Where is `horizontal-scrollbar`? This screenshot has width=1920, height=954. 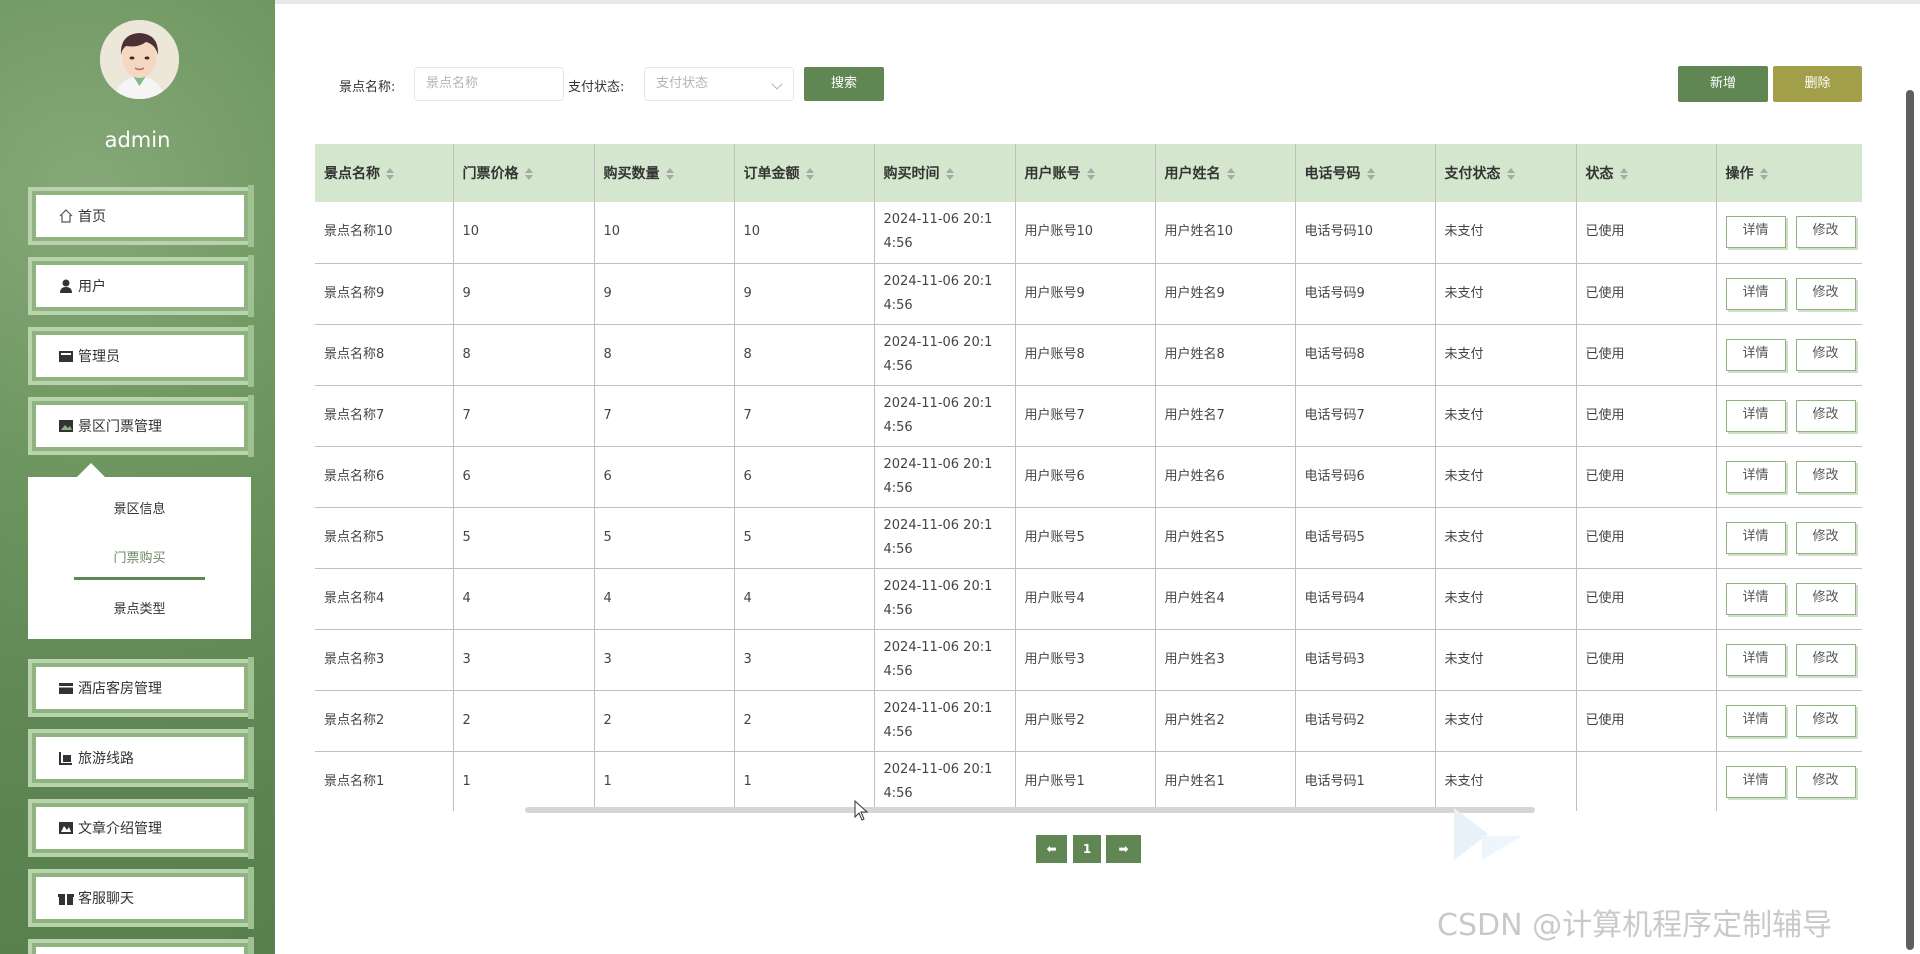 horizontal-scrollbar is located at coordinates (1030, 810).